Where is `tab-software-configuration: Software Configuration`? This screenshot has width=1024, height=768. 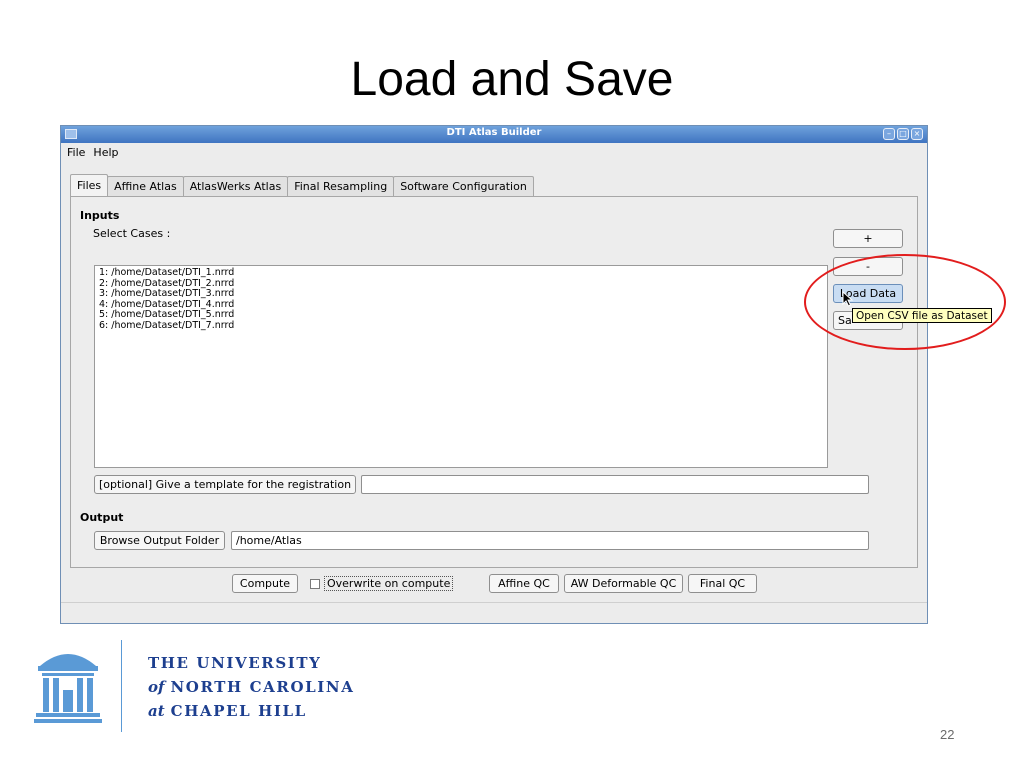
tab-software-configuration: Software Configuration is located at coordinates (463, 186).